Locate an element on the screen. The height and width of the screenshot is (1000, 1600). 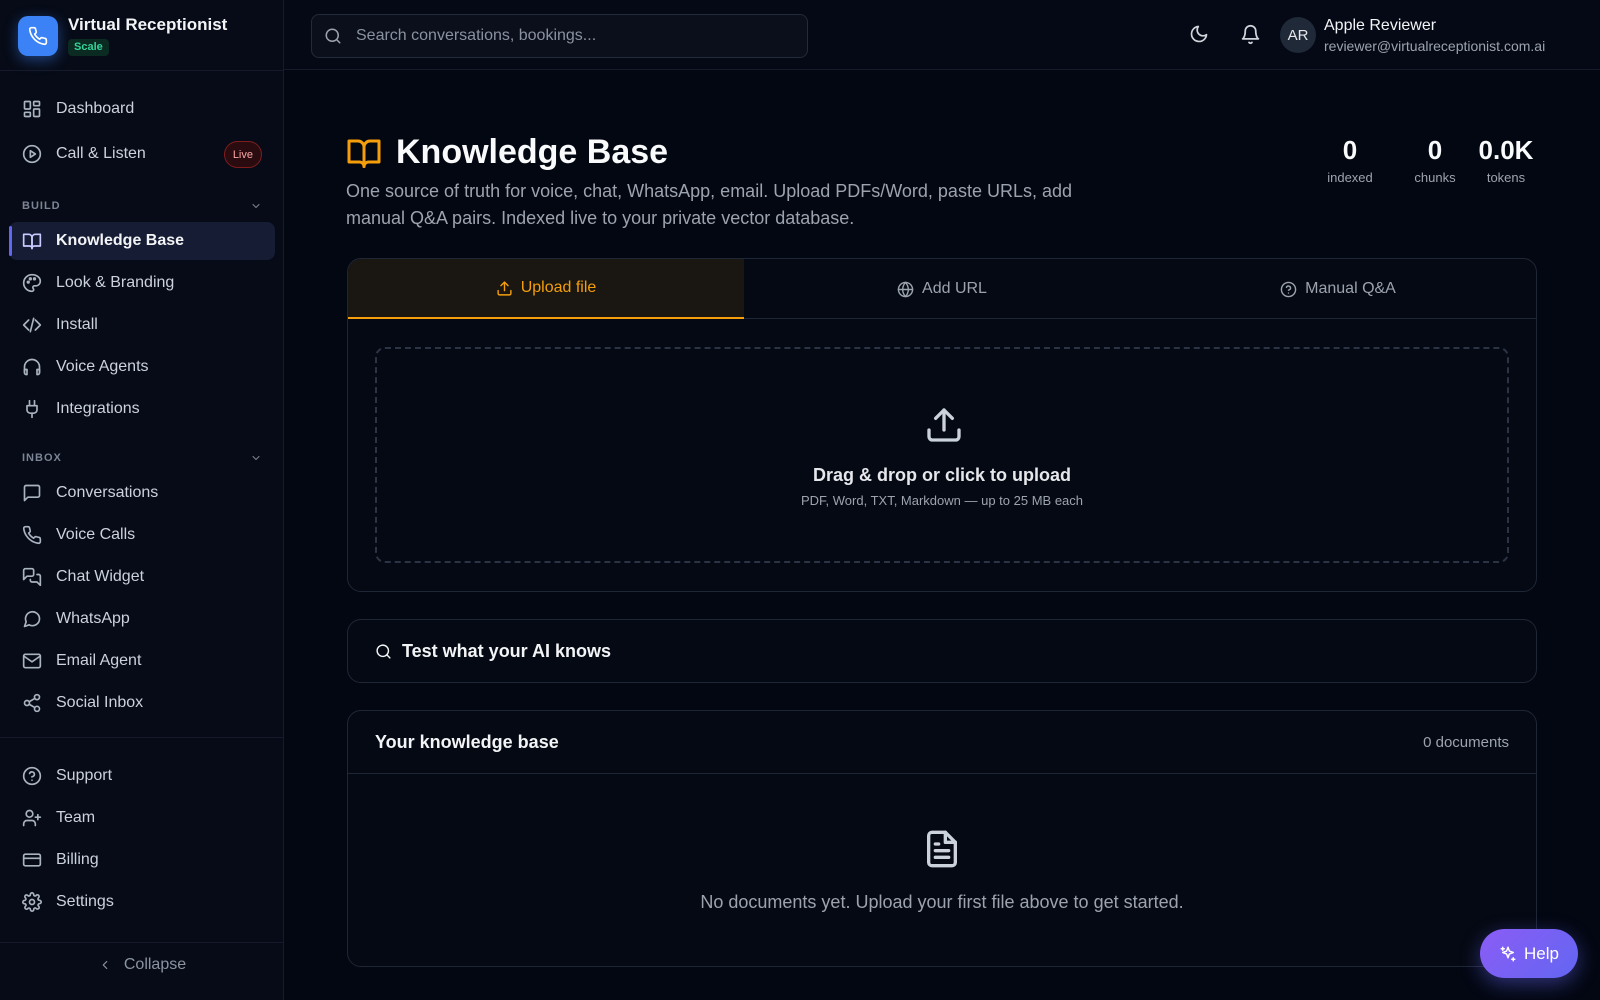
messages-icon is located at coordinates (32, 577).